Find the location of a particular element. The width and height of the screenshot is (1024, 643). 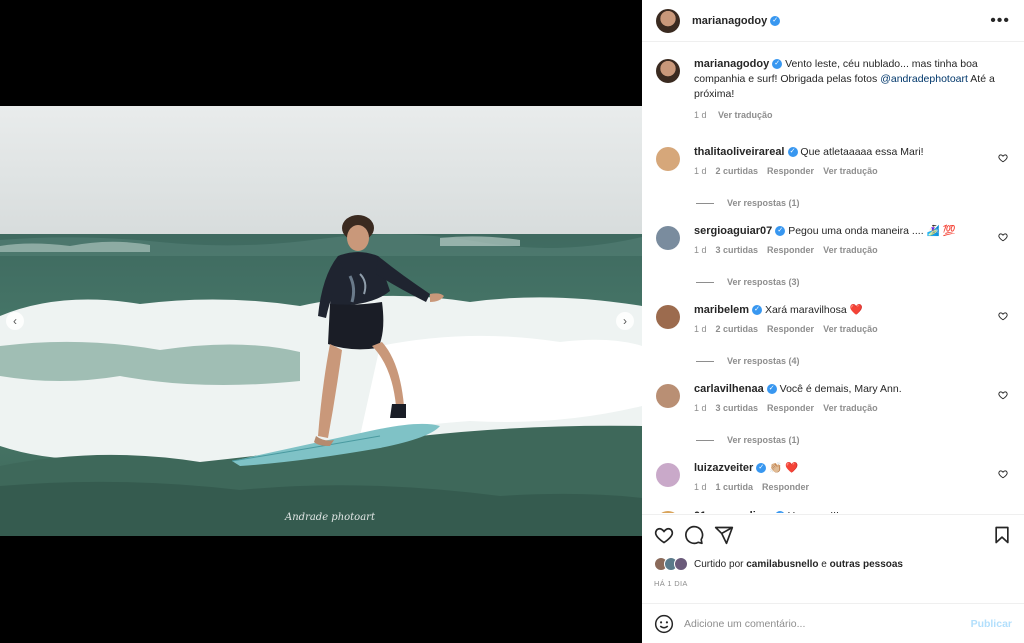

caption-username: marianagodoy is located at coordinates (731, 64).